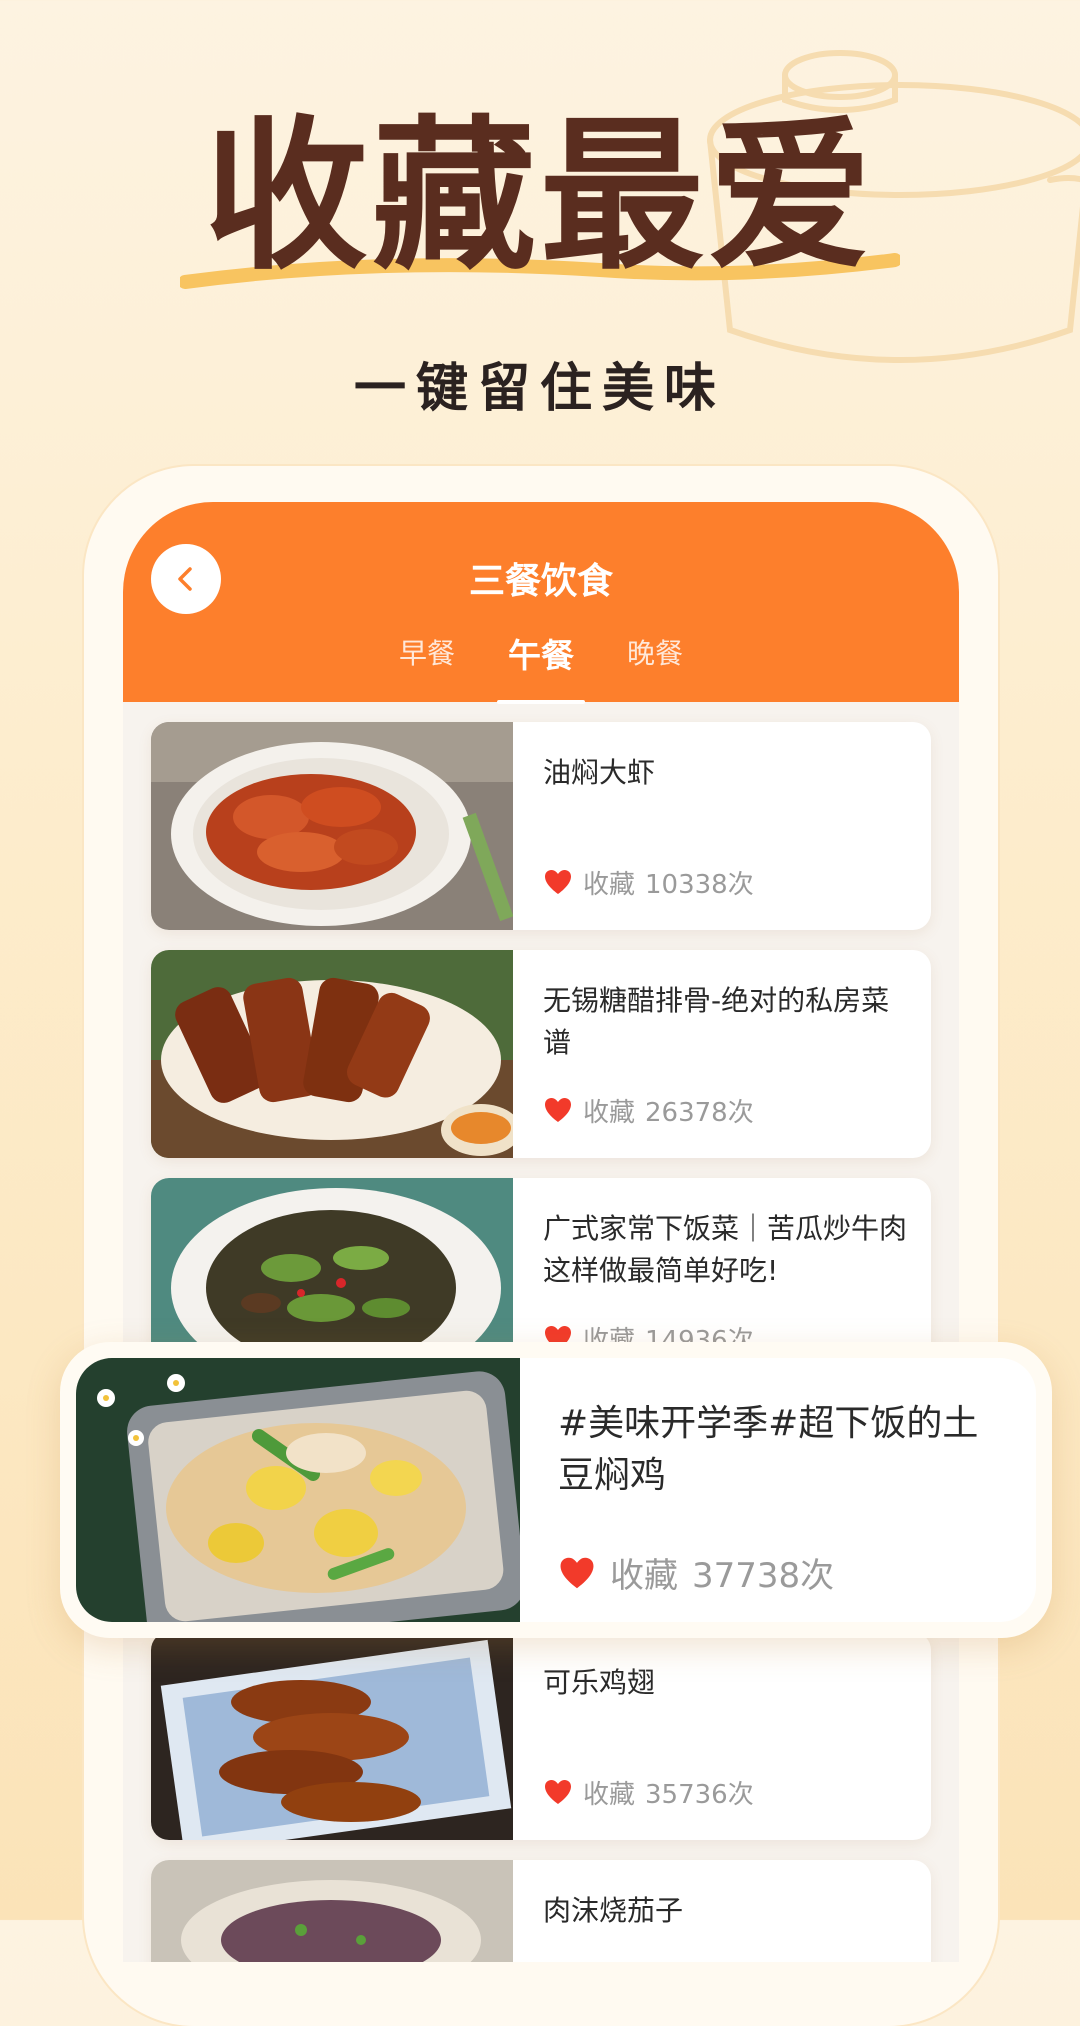 The height and width of the screenshot is (2026, 1080). I want to click on favorite-count: 收藏 37738次, so click(696, 1572).